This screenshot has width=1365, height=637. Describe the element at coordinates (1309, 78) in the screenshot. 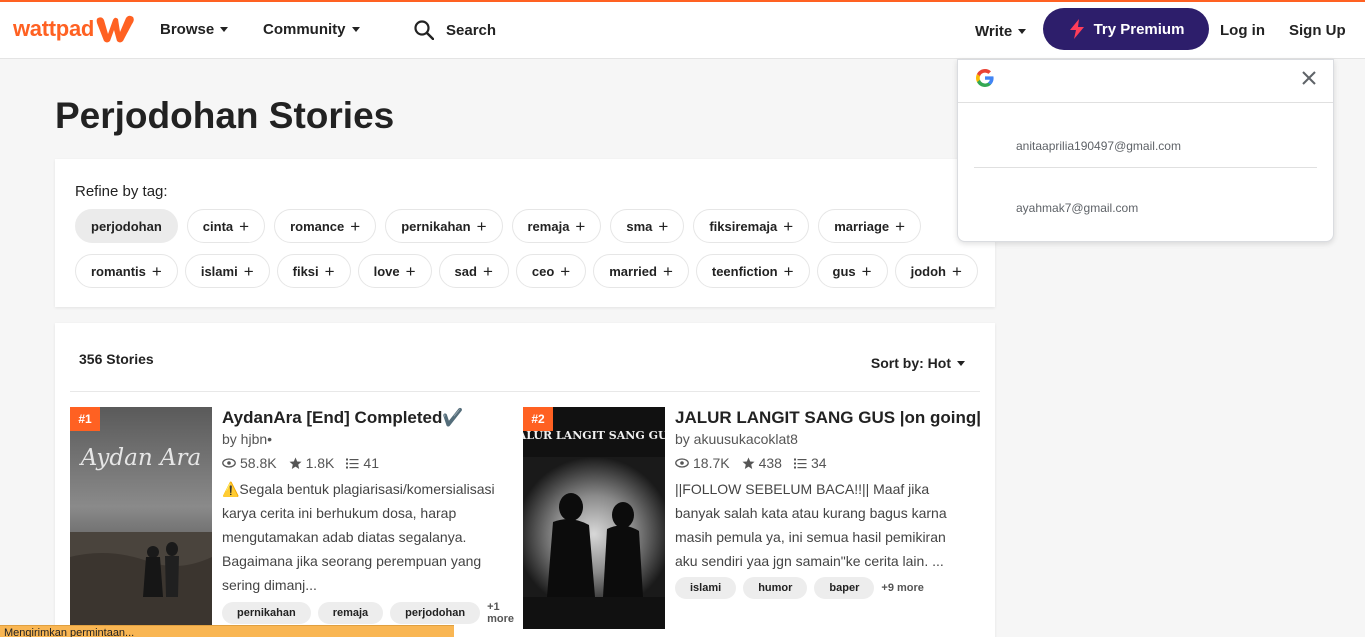

I see `close-icon` at that location.